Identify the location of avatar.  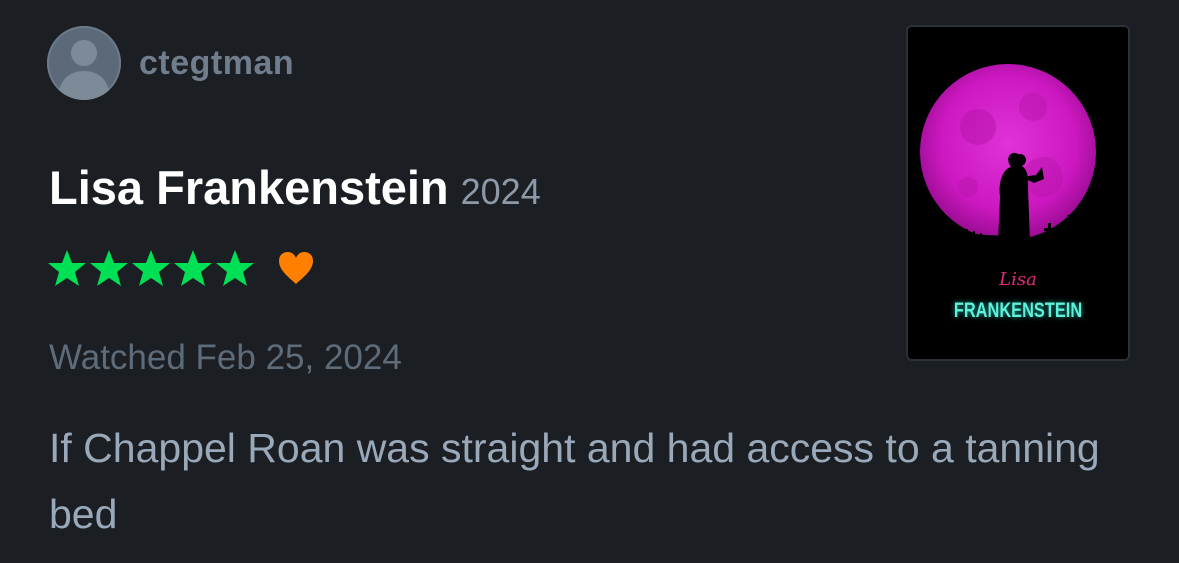
(84, 63).